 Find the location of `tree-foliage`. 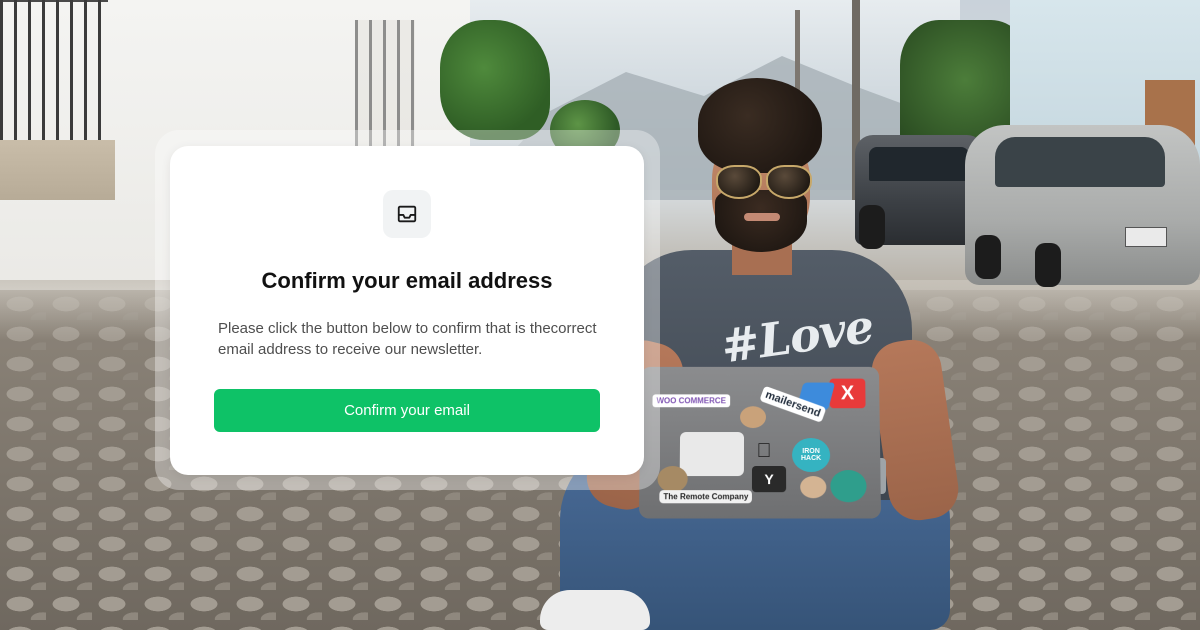

tree-foliage is located at coordinates (495, 80).